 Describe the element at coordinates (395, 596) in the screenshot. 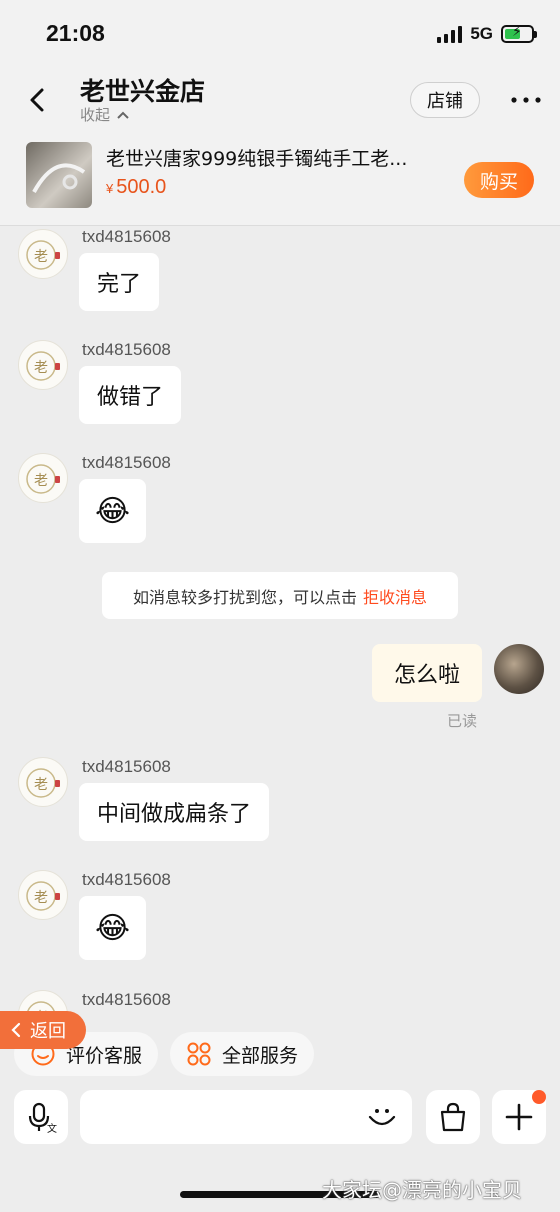

I see `reject-messages-link: 拒收消息` at that location.